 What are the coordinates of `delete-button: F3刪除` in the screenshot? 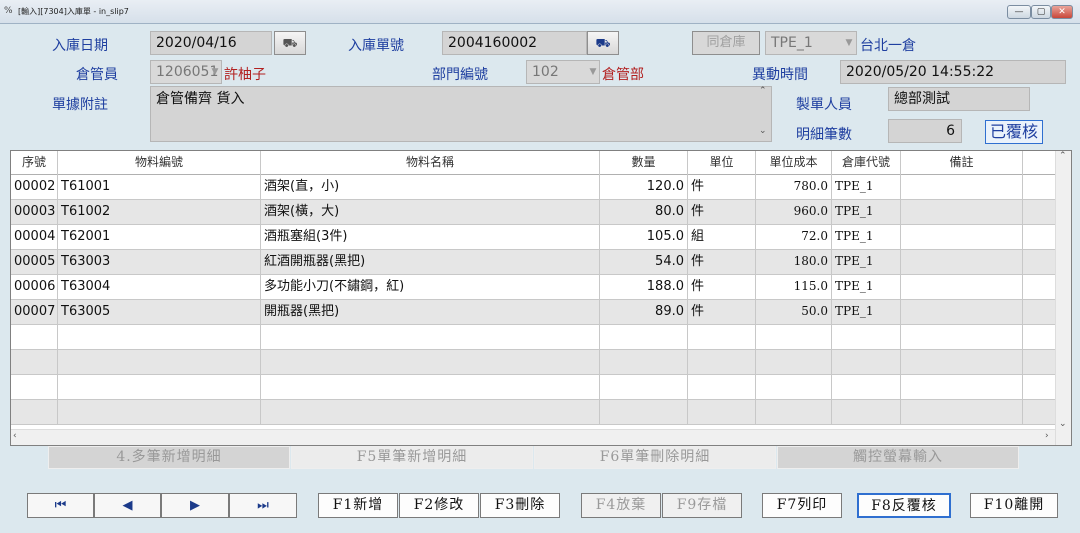 It's located at (520, 505).